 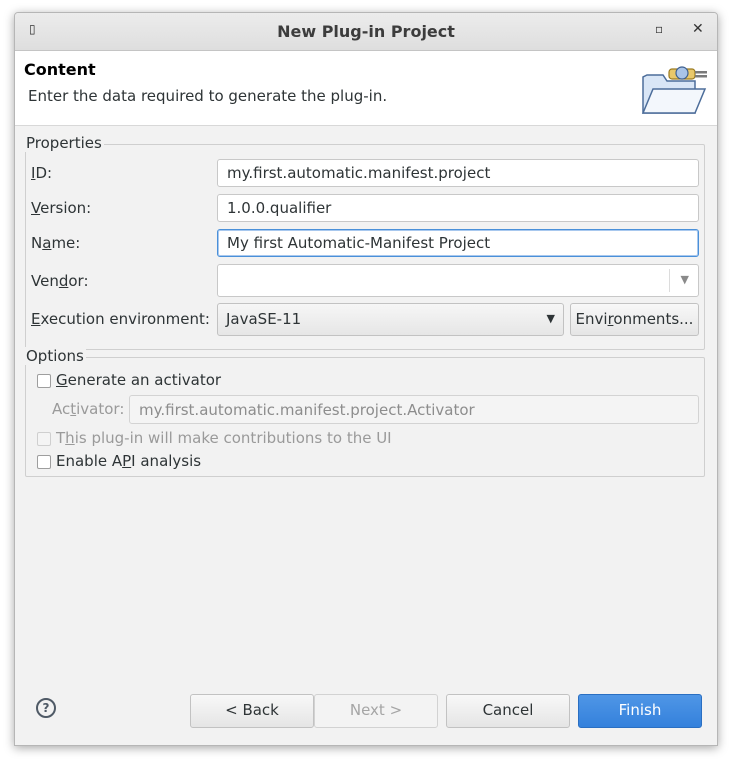 What do you see at coordinates (508, 711) in the screenshot?
I see `cancel-button: Cancel` at bounding box center [508, 711].